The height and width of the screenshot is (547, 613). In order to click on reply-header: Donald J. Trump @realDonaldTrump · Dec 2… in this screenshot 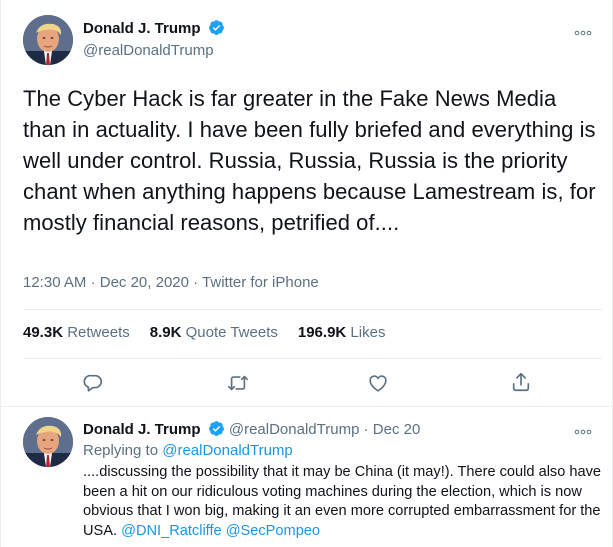, I will do `click(251, 429)`.